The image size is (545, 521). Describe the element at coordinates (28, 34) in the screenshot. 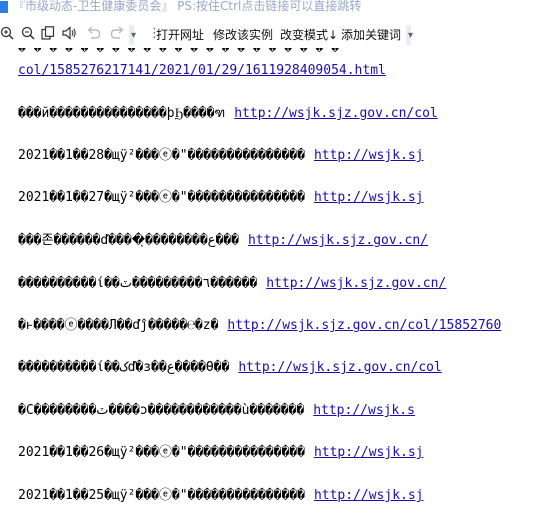

I see `zoom-out-icon` at that location.